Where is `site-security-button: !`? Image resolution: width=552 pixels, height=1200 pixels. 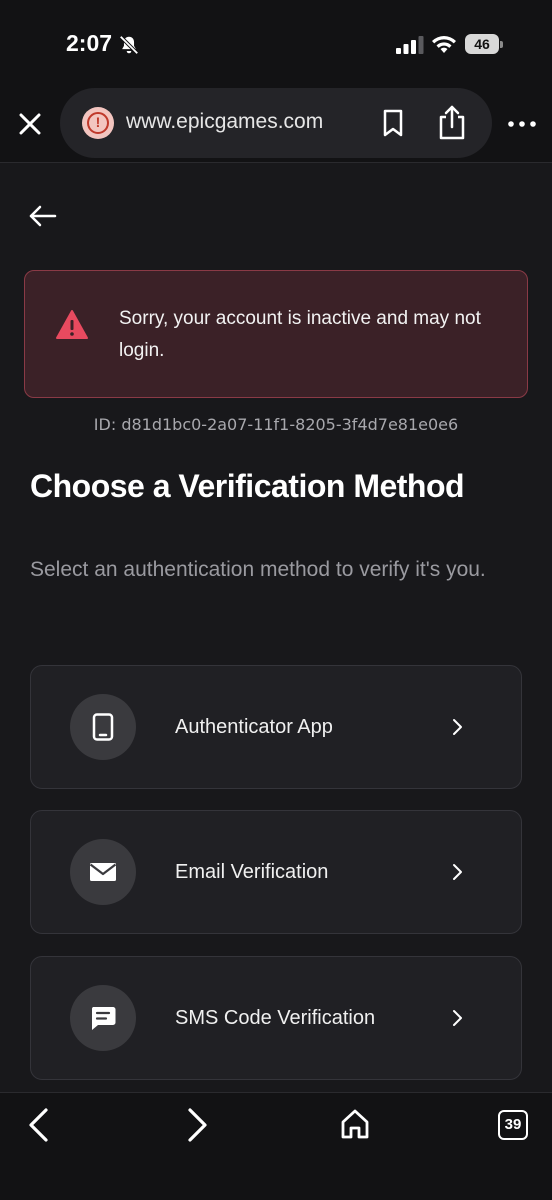 site-security-button: ! is located at coordinates (98, 123).